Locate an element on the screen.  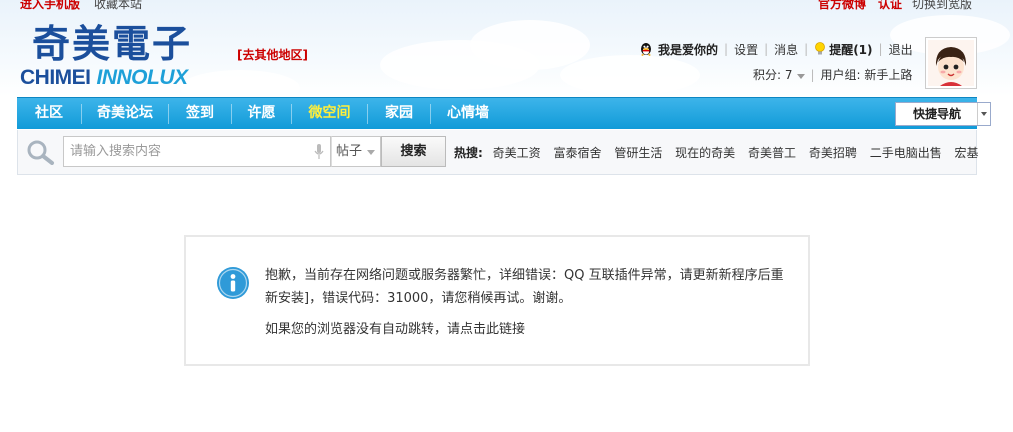
search-button: 搜索 is located at coordinates (413, 151).